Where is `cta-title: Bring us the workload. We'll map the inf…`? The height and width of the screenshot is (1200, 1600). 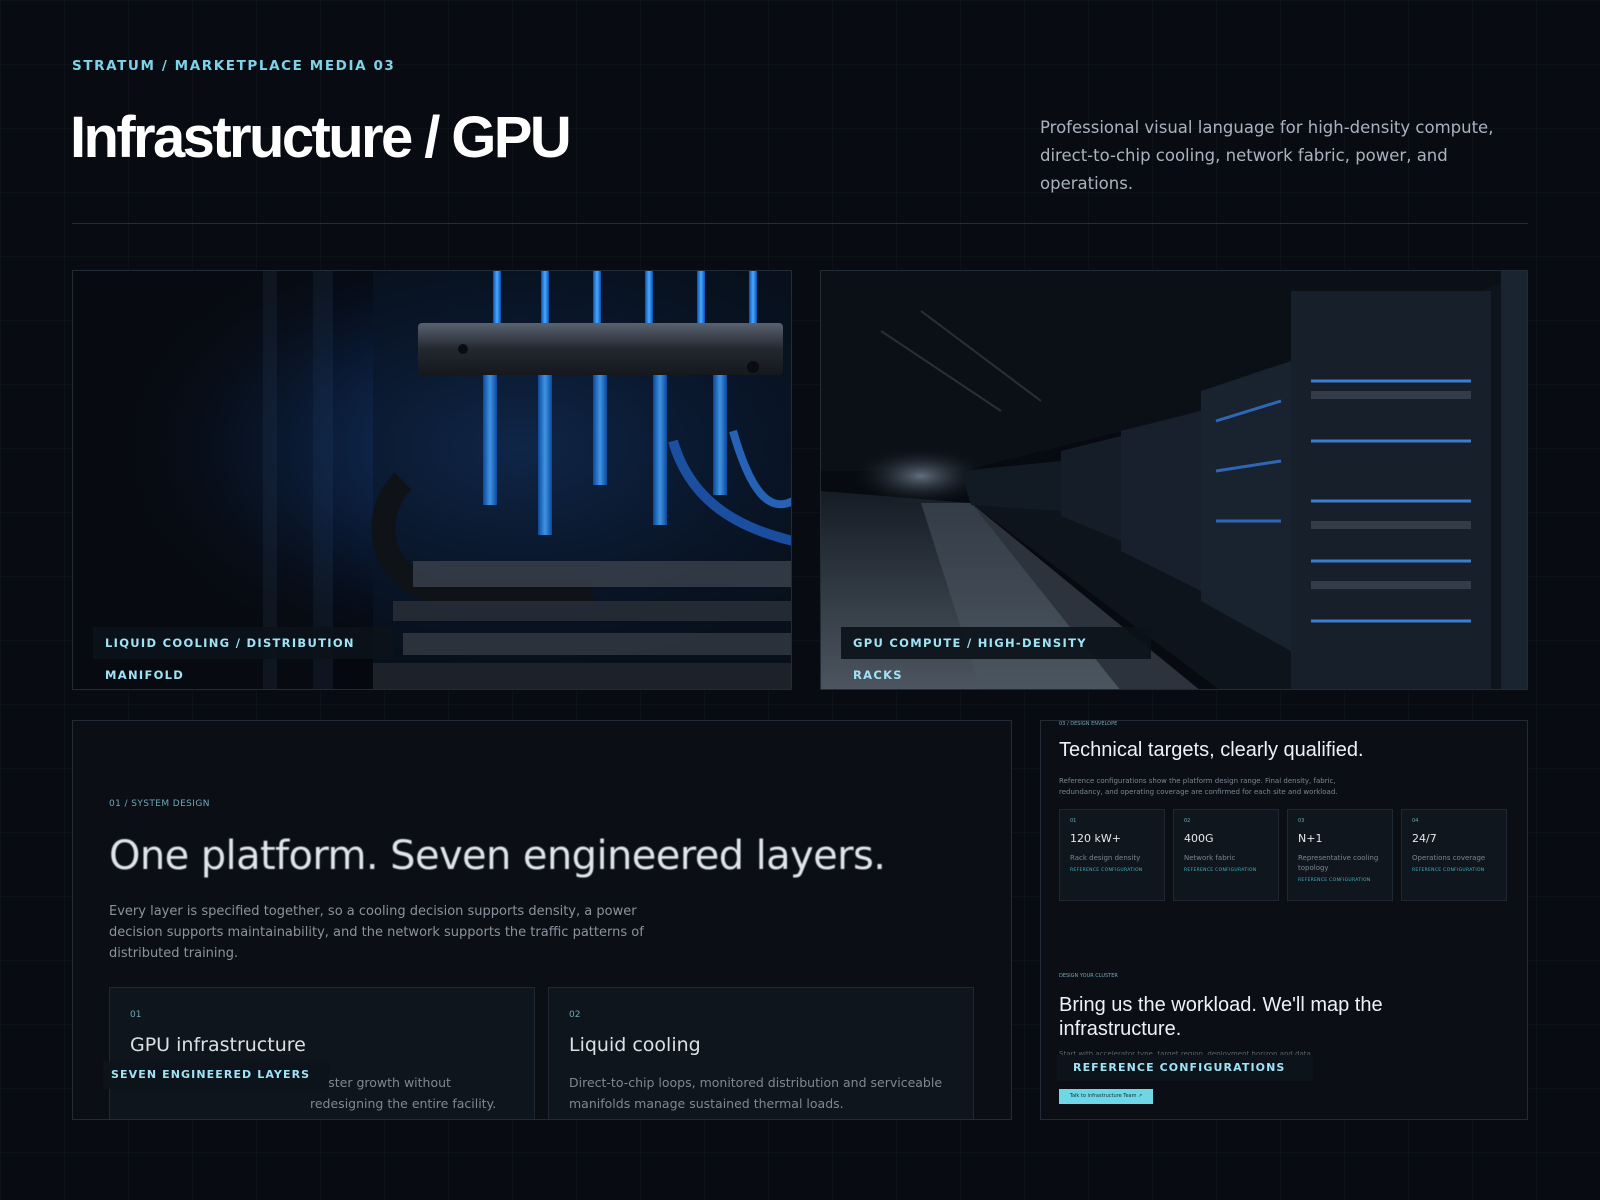 cta-title: Bring us the workload. We'll map the inf… is located at coordinates (1221, 1017).